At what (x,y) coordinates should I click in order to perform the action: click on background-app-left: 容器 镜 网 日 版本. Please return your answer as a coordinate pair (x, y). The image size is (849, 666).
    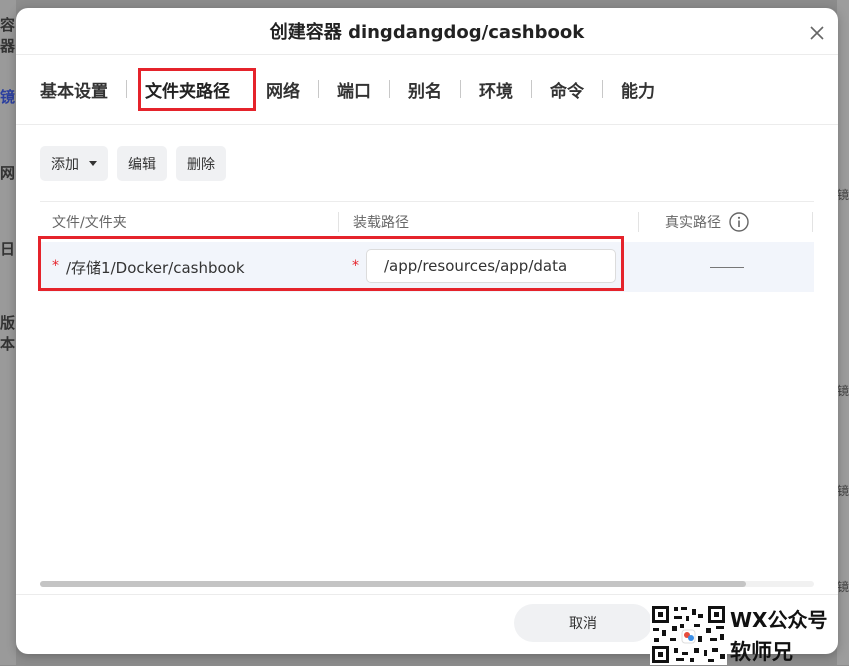
    Looking at the image, I should click on (8, 332).